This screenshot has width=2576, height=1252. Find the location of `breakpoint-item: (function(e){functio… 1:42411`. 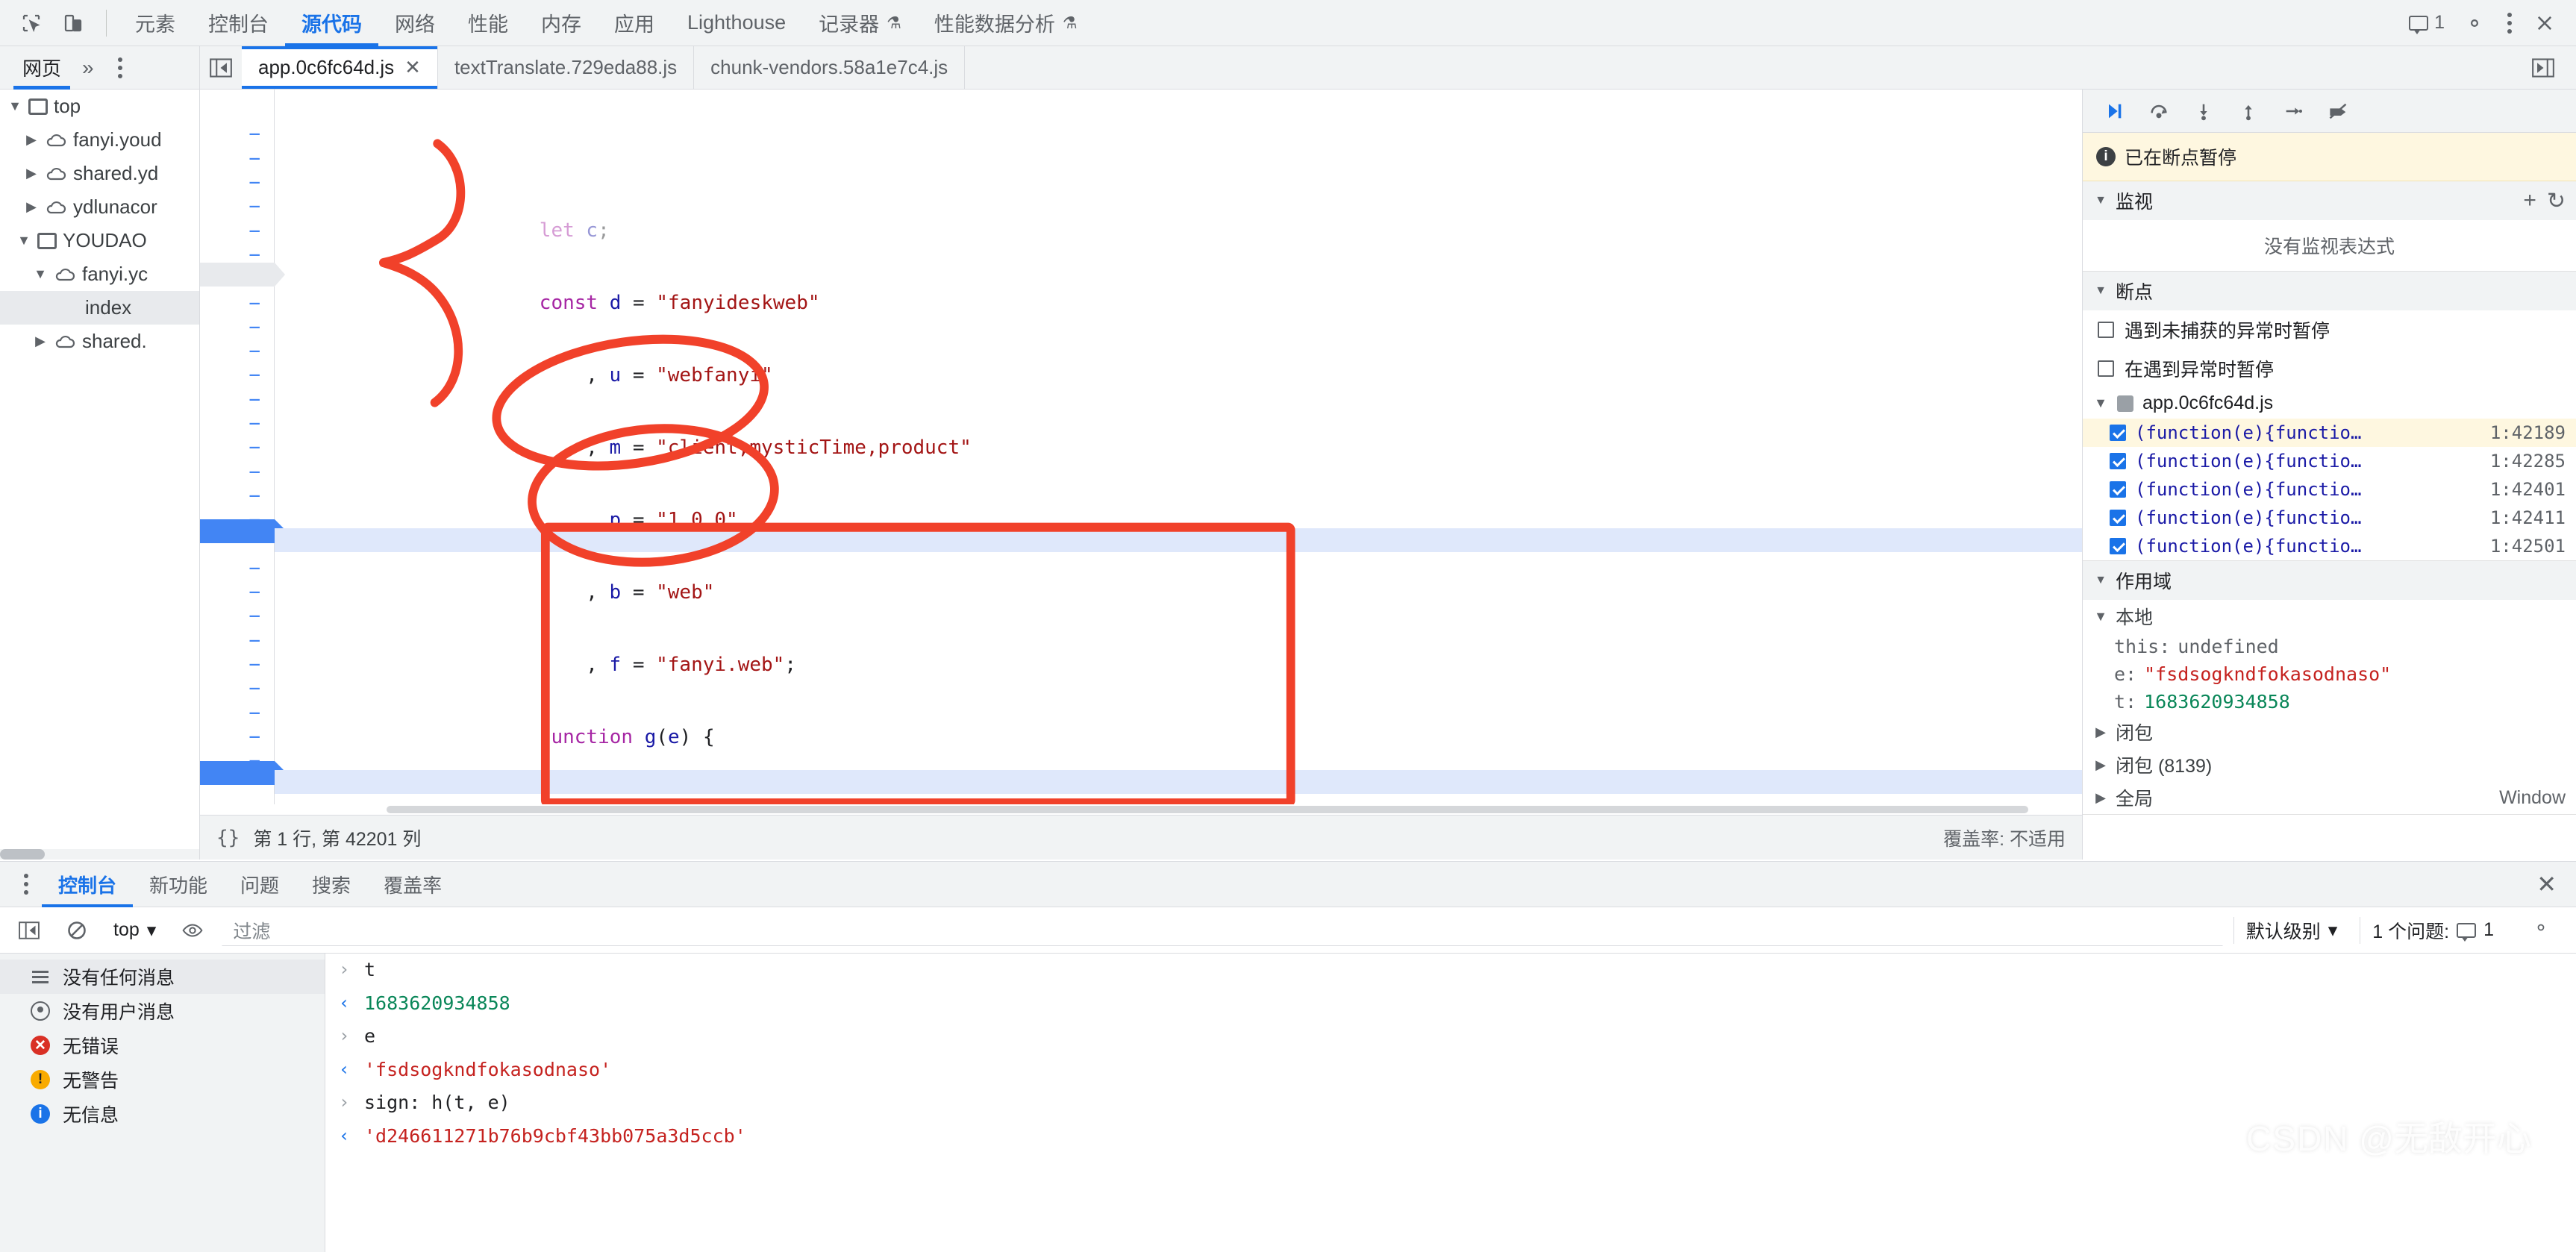

breakpoint-item: (function(e){functio… 1:42411 is located at coordinates (2329, 518).